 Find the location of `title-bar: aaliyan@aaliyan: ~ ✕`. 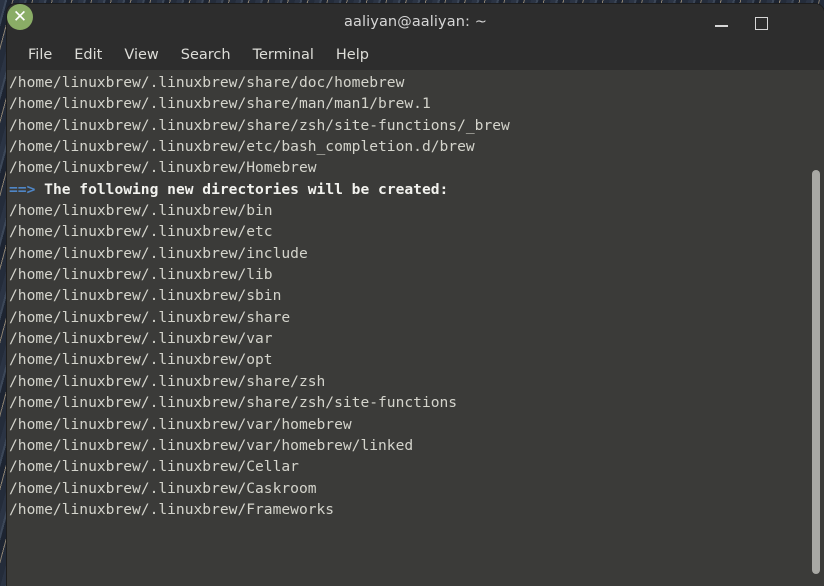

title-bar: aaliyan@aaliyan: ~ ✕ is located at coordinates (415, 22).